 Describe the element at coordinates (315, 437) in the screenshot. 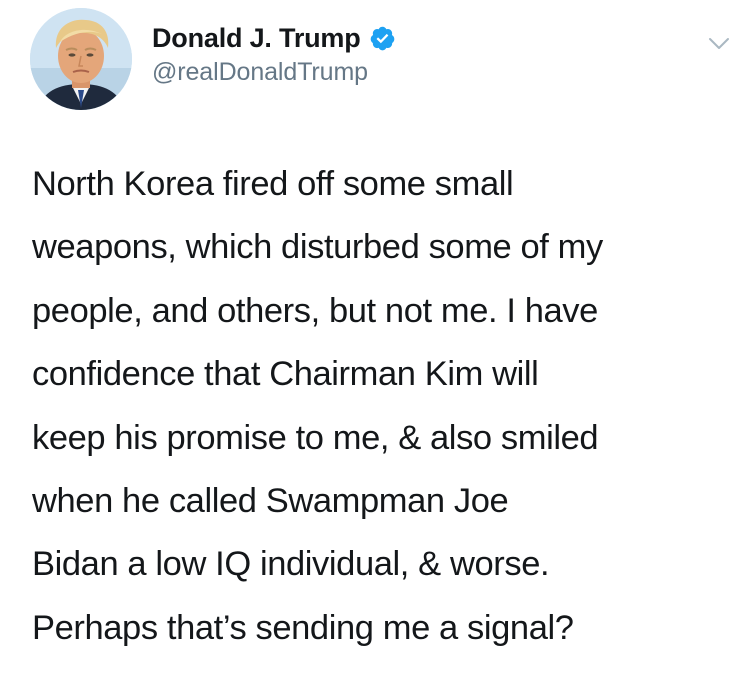

I see `tweet-text-line: keep his promise to me, & also smiled` at that location.